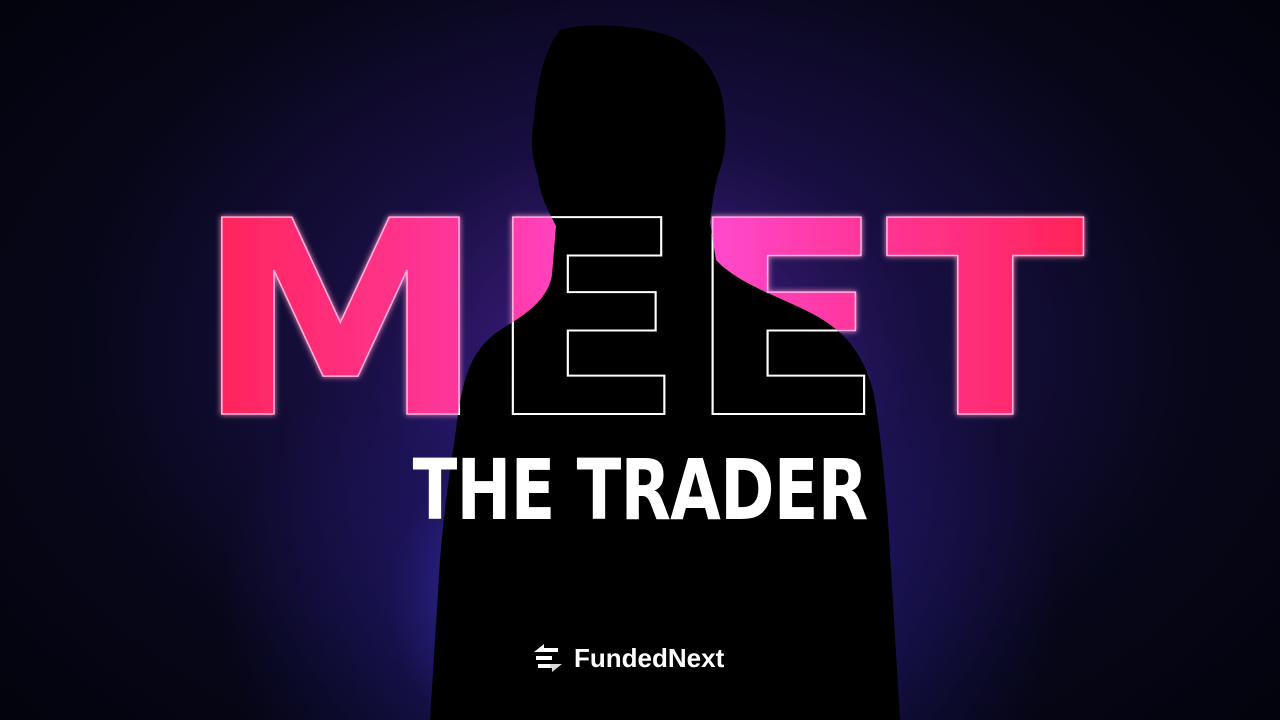 The width and height of the screenshot is (1280, 720). Describe the element at coordinates (548, 658) in the screenshot. I see `fundednext-logo-icon` at that location.